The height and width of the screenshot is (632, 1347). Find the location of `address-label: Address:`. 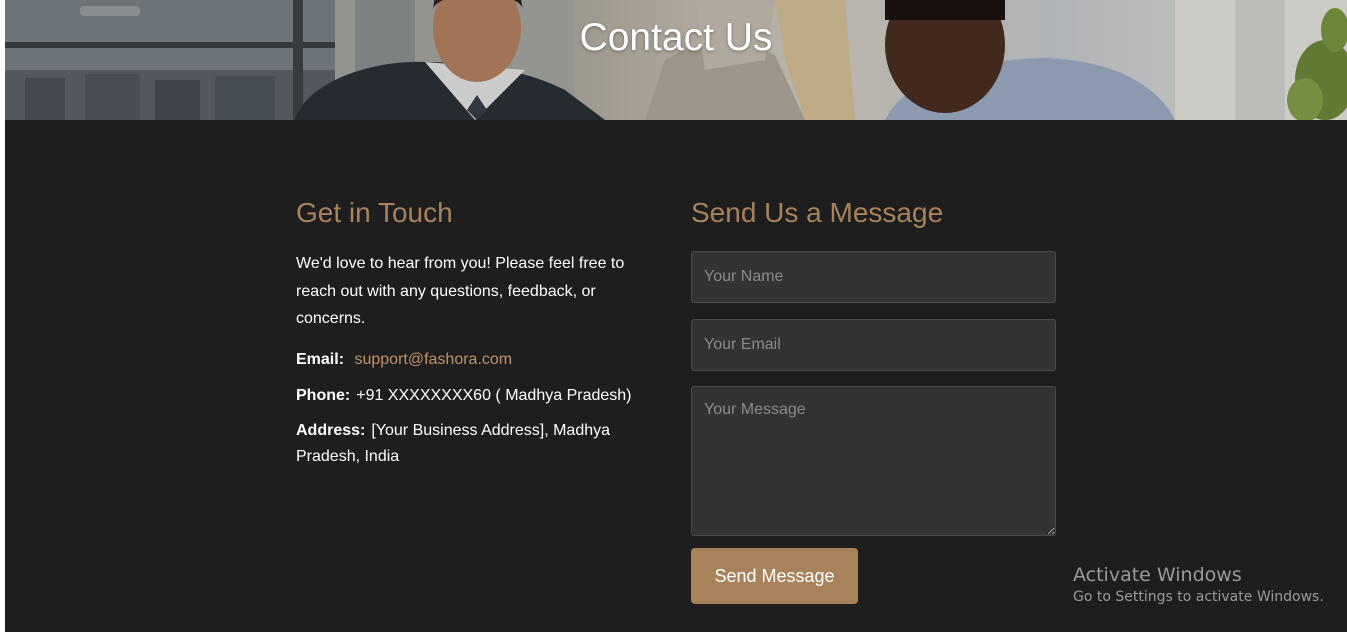

address-label: Address: is located at coordinates (331, 430).